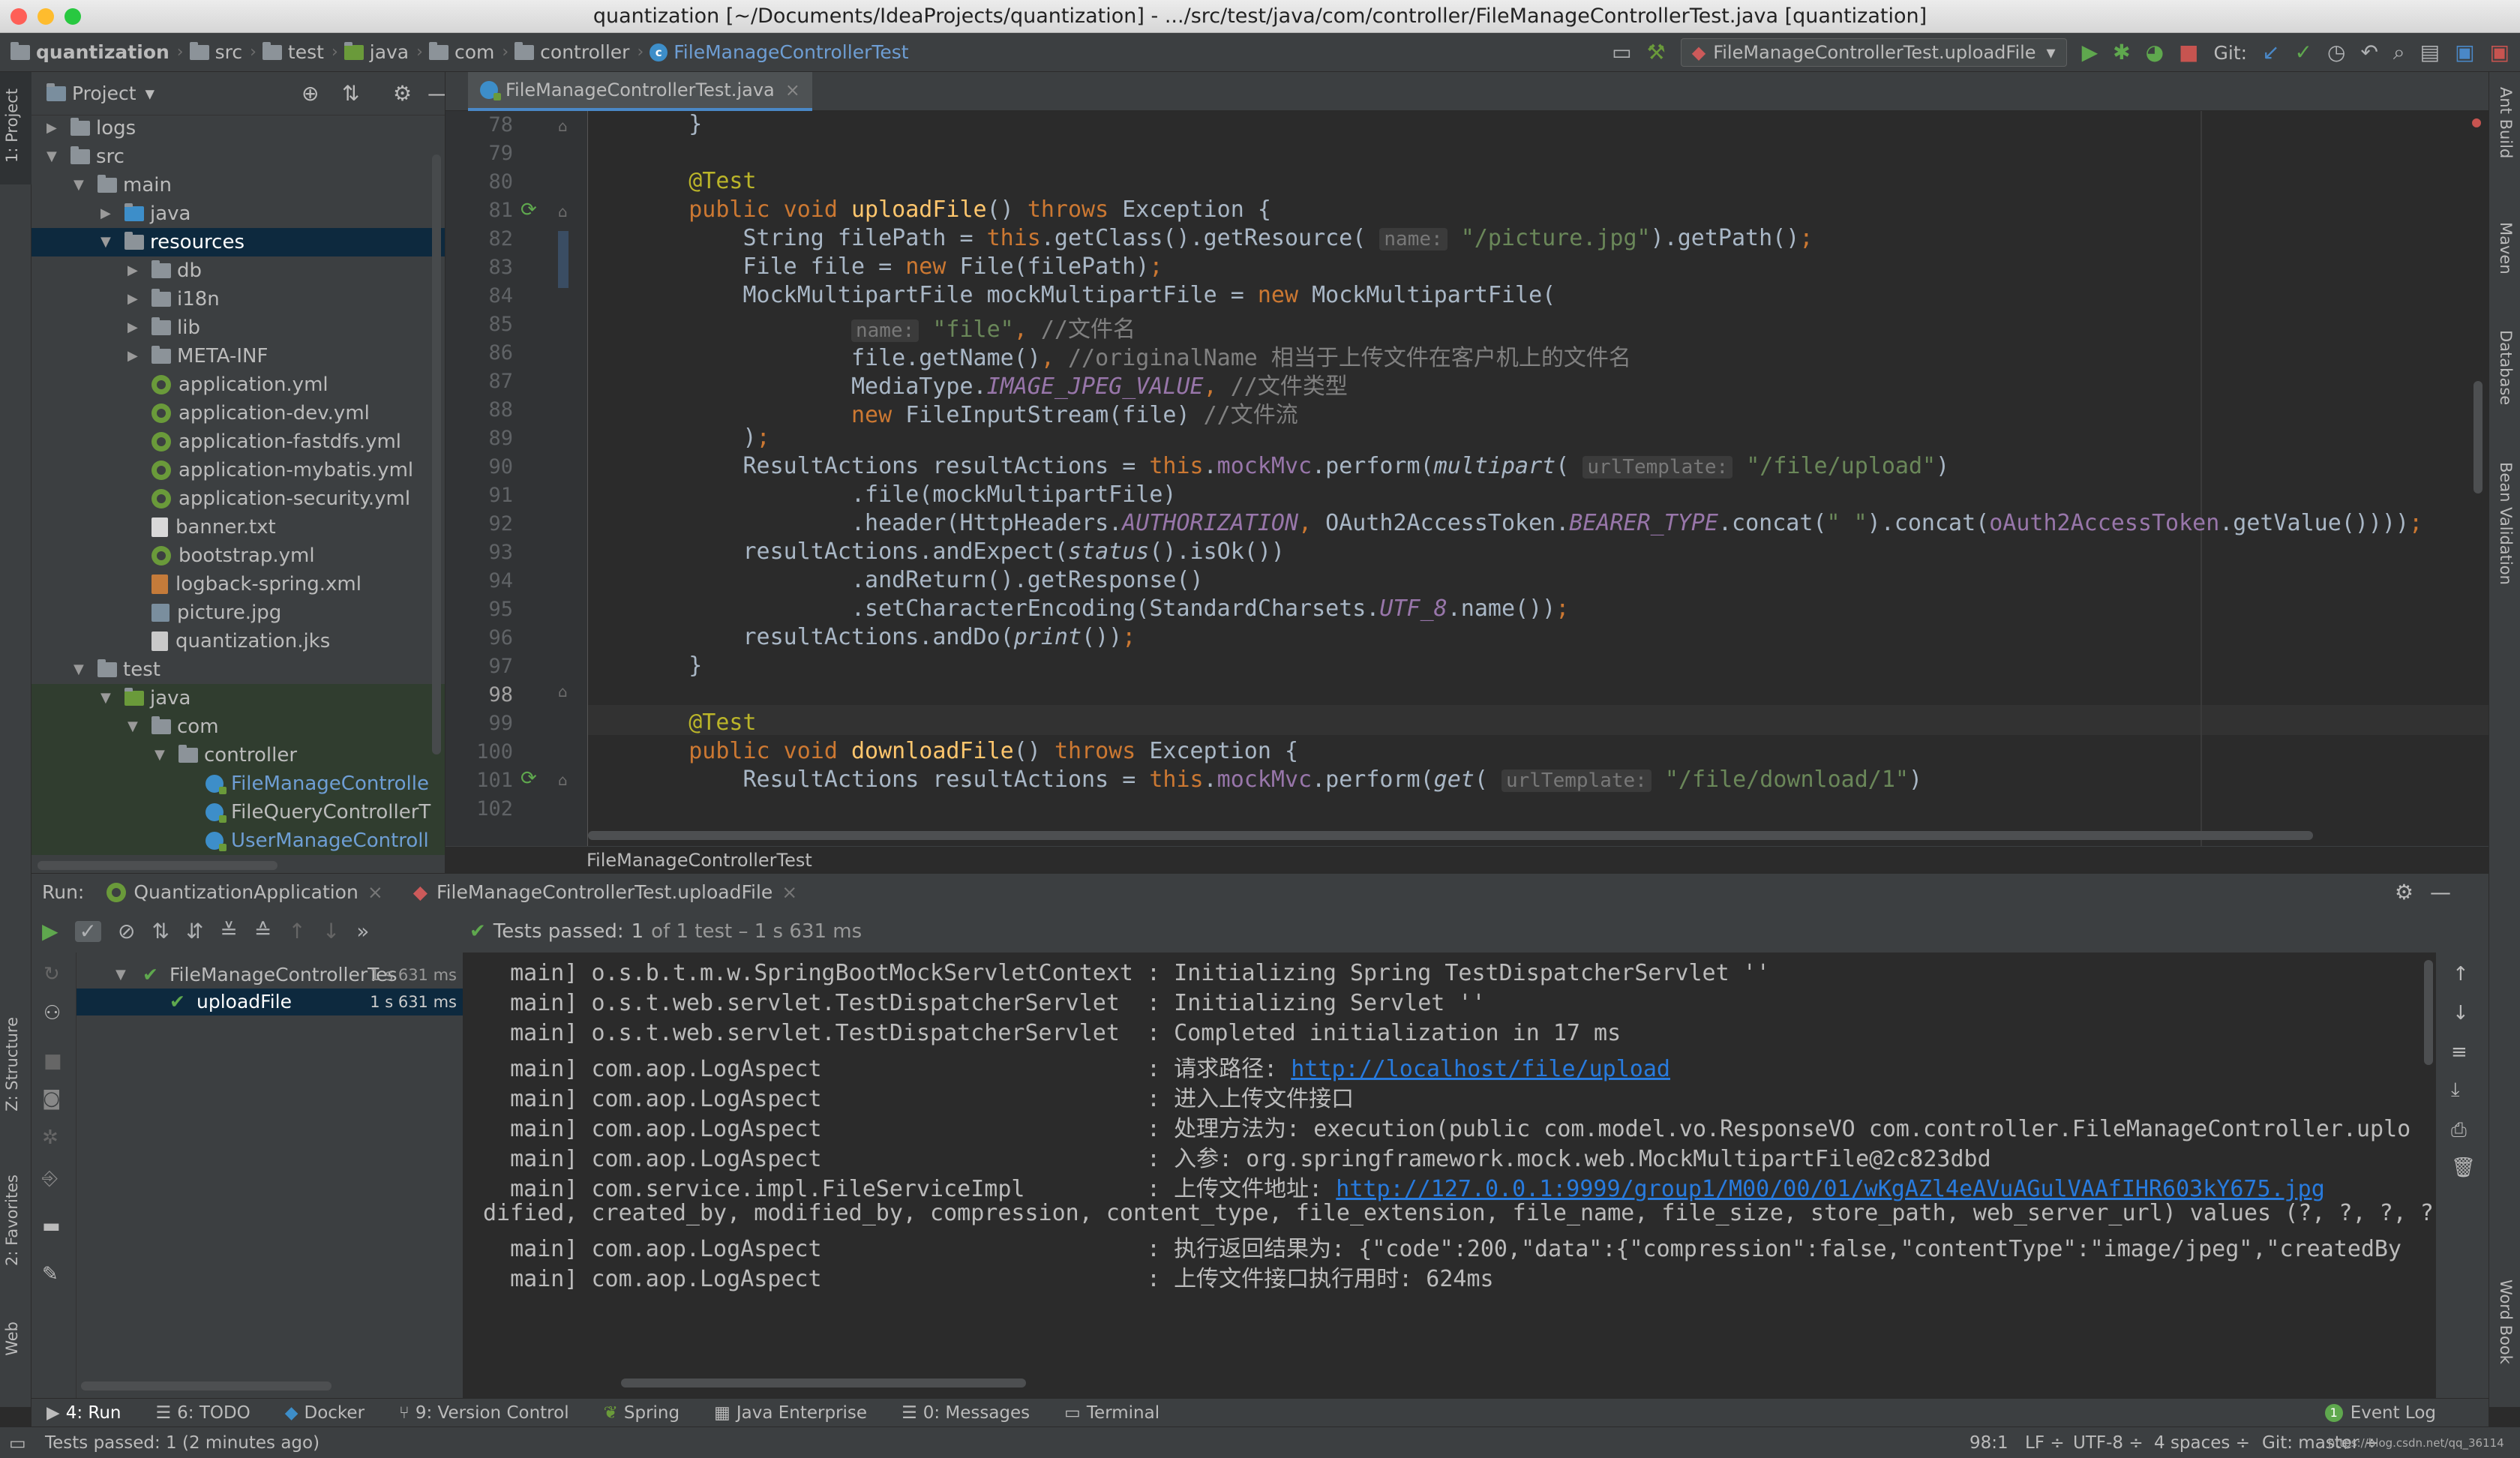  Describe the element at coordinates (238, 270) in the screenshot. I see `tree-item: ▶ db` at that location.